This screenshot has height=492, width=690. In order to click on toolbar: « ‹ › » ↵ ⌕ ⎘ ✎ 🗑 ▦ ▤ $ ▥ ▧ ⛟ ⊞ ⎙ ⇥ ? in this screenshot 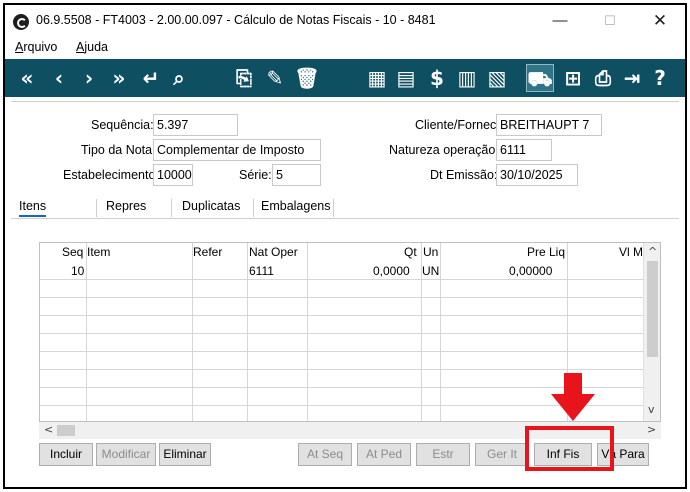, I will do `click(345, 78)`.